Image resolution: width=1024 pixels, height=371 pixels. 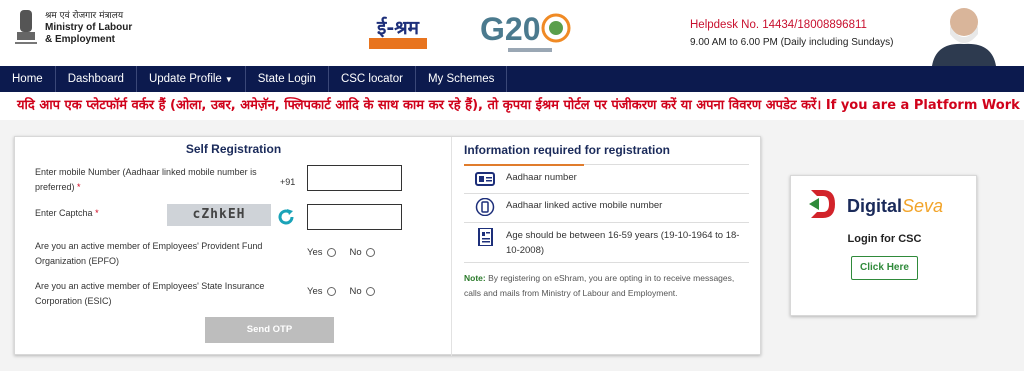 I want to click on captcha-input, so click(x=354, y=217).